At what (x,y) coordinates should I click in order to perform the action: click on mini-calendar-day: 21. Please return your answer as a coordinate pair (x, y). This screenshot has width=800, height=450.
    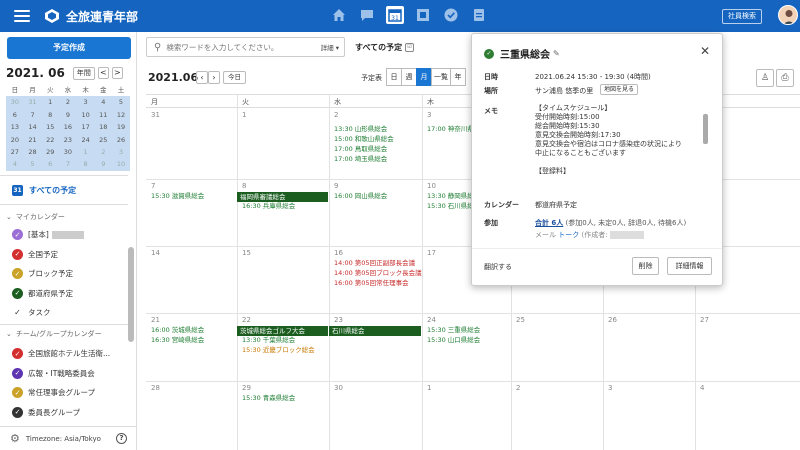
    Looking at the image, I should click on (32, 139).